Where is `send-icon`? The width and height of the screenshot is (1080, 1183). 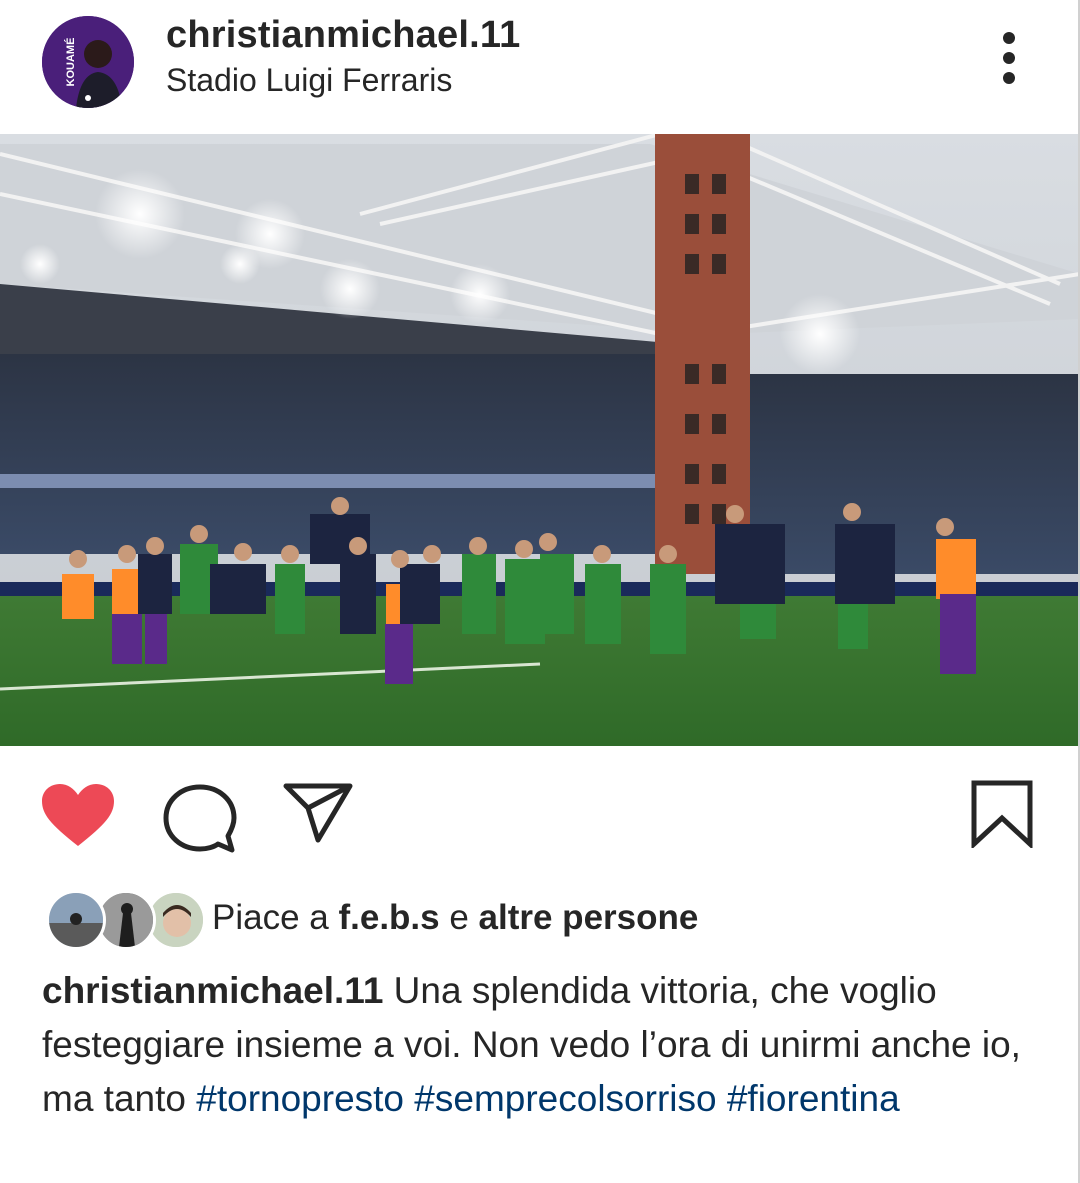
send-icon is located at coordinates (318, 813).